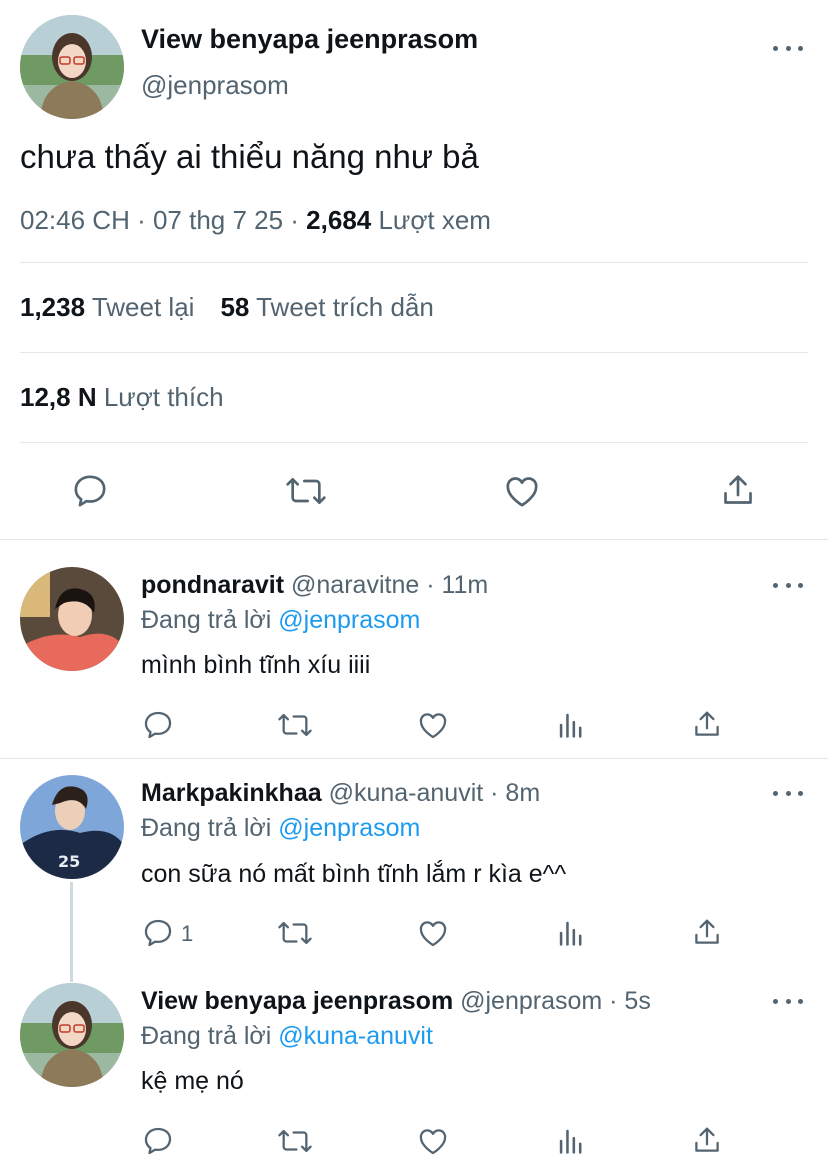 The height and width of the screenshot is (1169, 828). Describe the element at coordinates (163, 220) in the screenshot. I see `tweet-timestamp: 02:46 CH · 07 thg 7 25 ·` at that location.